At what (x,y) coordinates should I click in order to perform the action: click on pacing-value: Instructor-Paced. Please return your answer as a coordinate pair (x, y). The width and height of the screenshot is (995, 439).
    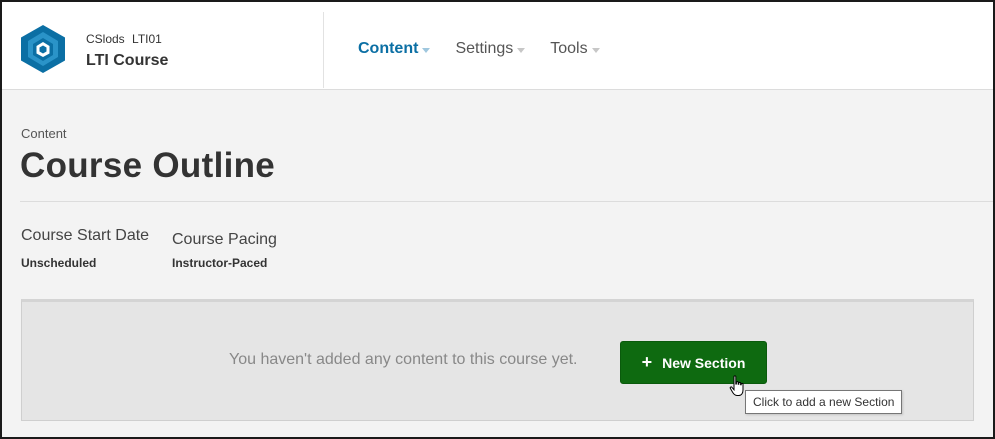
    Looking at the image, I should click on (220, 263).